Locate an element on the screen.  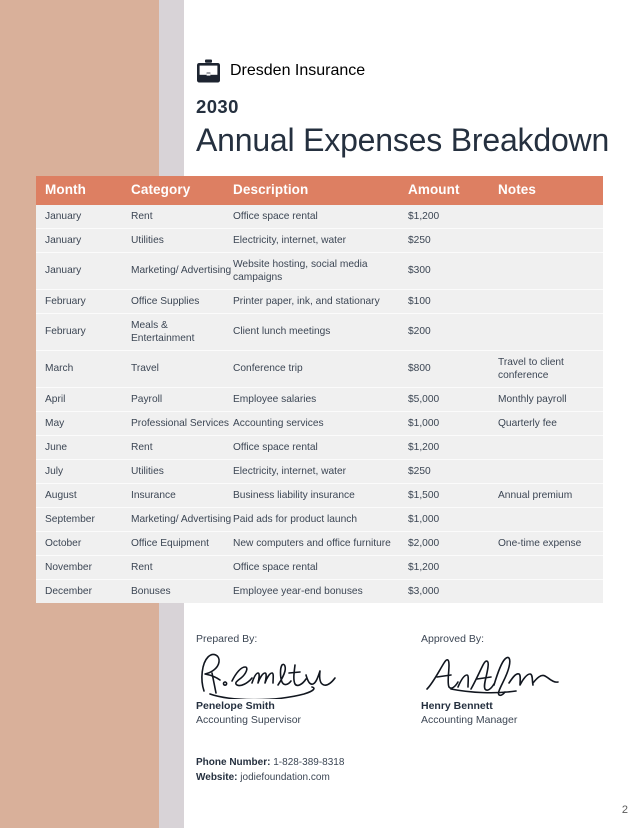
cell-description: Printer paper, ink, and stationary is located at coordinates (320, 301).